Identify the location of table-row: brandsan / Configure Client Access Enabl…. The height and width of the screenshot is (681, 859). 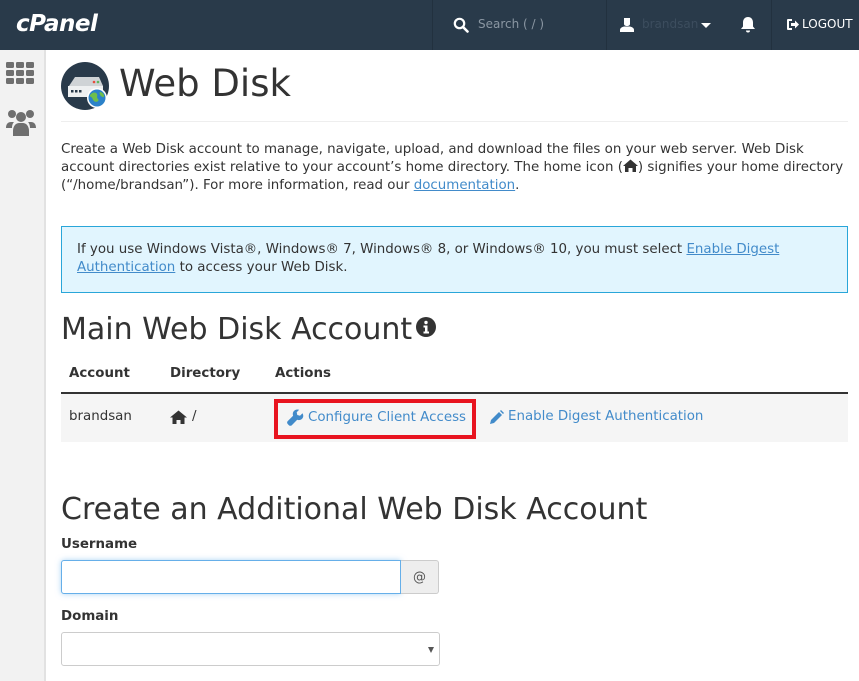
(454, 418).